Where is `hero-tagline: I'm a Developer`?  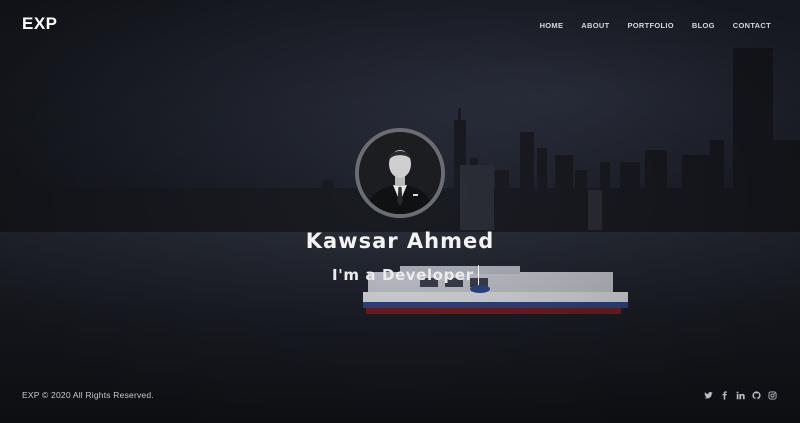 hero-tagline: I'm a Developer is located at coordinates (406, 275).